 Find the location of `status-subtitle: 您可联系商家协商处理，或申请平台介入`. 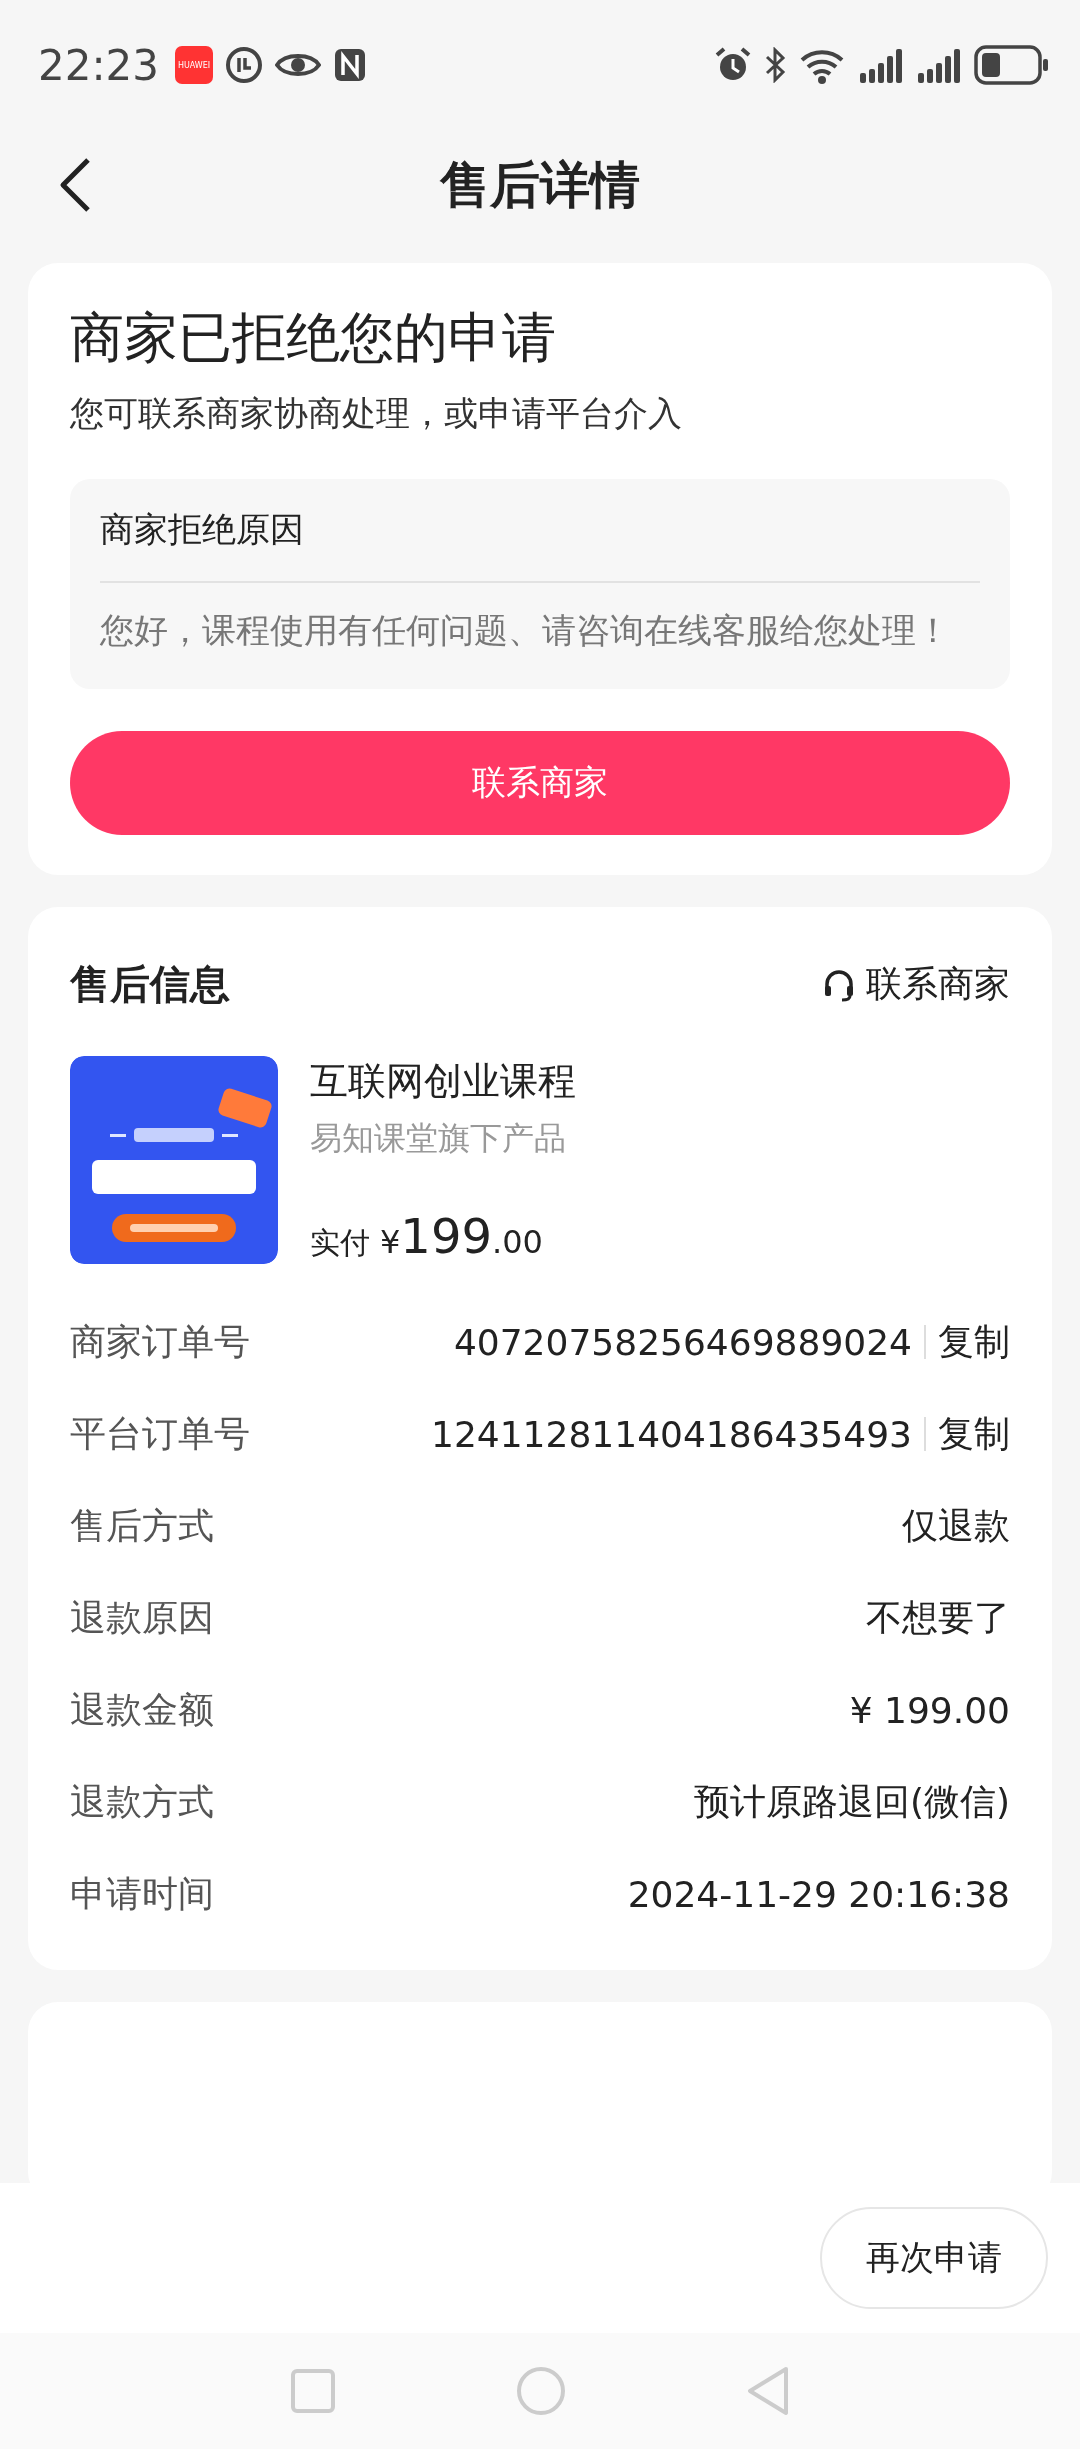

status-subtitle: 您可联系商家协商处理，或申请平台介入 is located at coordinates (376, 413).